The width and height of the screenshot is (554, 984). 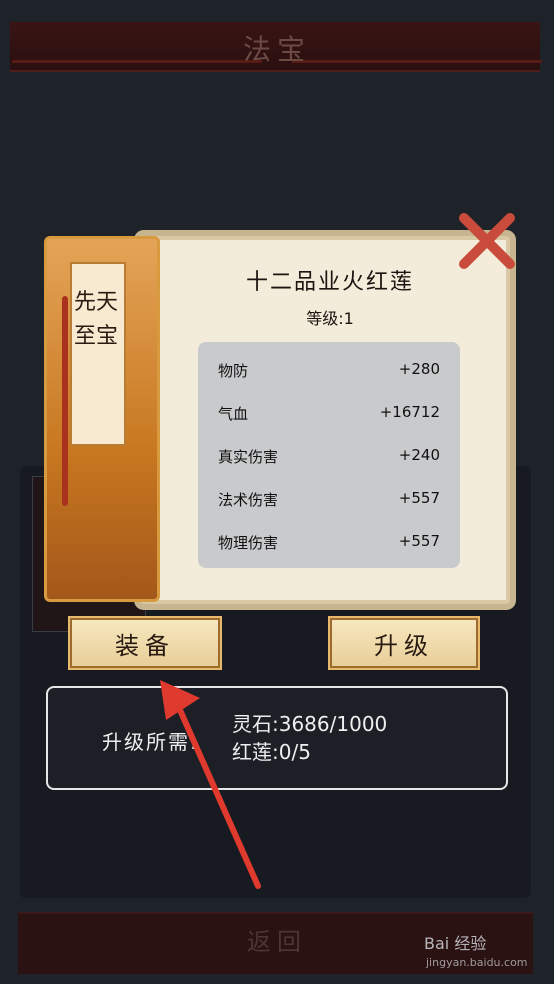 I want to click on stat-name: 气血, so click(x=233, y=414).